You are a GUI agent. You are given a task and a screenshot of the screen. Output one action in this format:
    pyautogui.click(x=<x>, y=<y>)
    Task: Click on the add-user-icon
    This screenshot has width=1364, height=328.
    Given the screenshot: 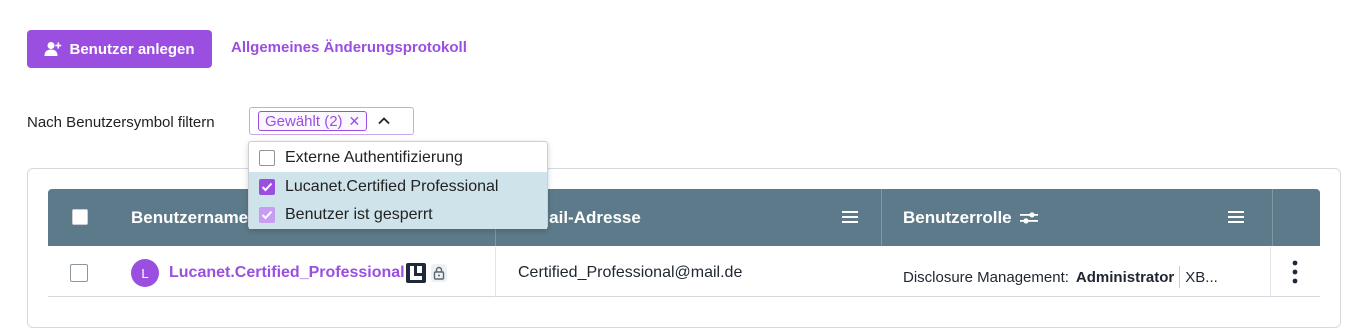 What is the action you would take?
    pyautogui.click(x=53, y=49)
    